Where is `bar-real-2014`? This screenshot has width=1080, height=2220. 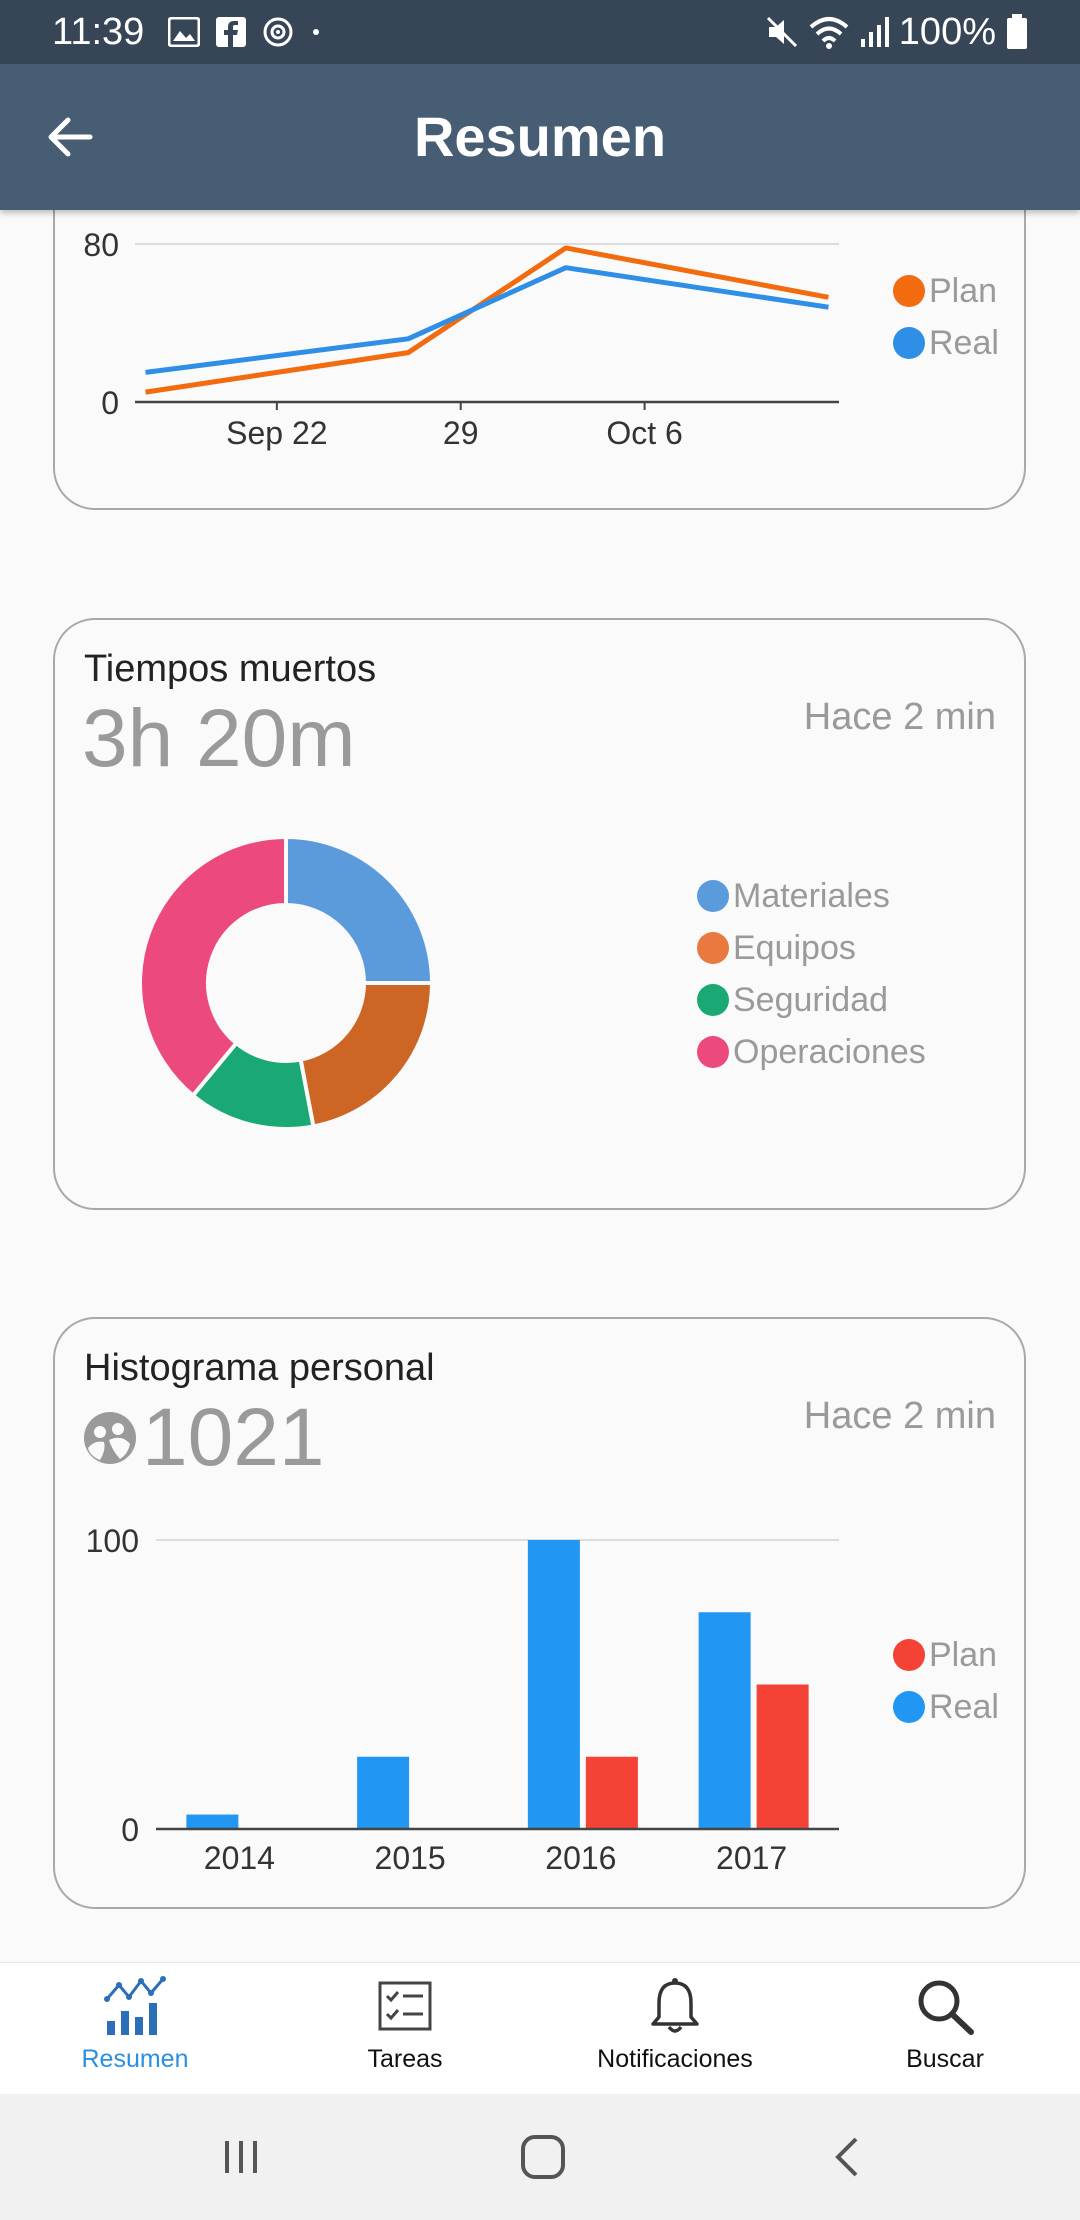 bar-real-2014 is located at coordinates (212, 1821).